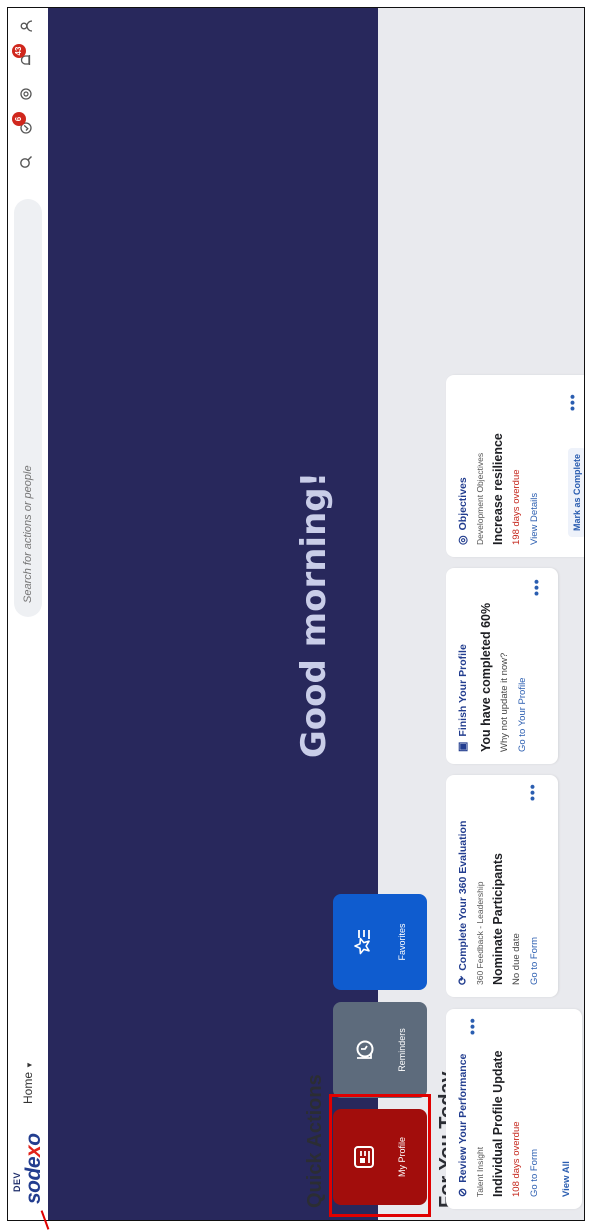  Describe the element at coordinates (314, 615) in the screenshot. I see `greeting-text: Good morning!` at that location.